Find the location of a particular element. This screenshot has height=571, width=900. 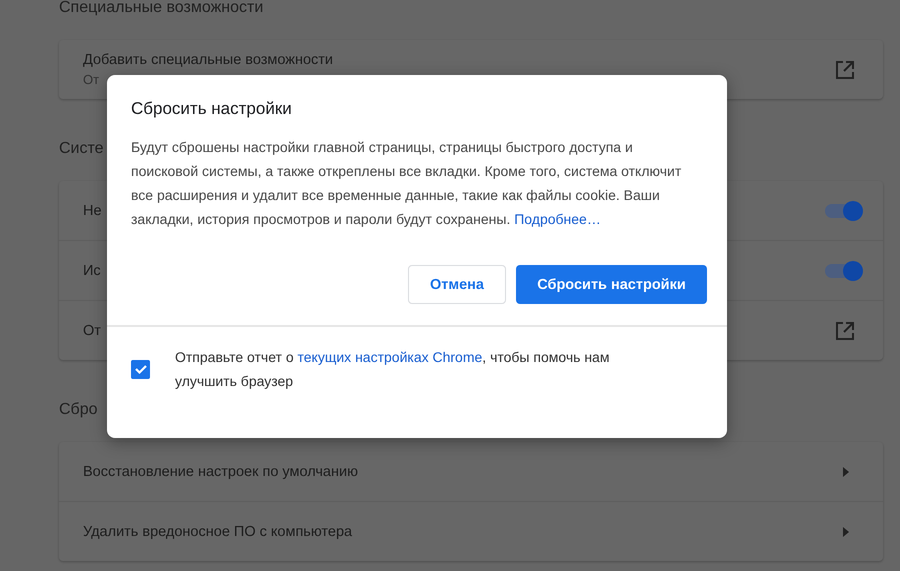

setting-label: Не is located at coordinates (92, 210).